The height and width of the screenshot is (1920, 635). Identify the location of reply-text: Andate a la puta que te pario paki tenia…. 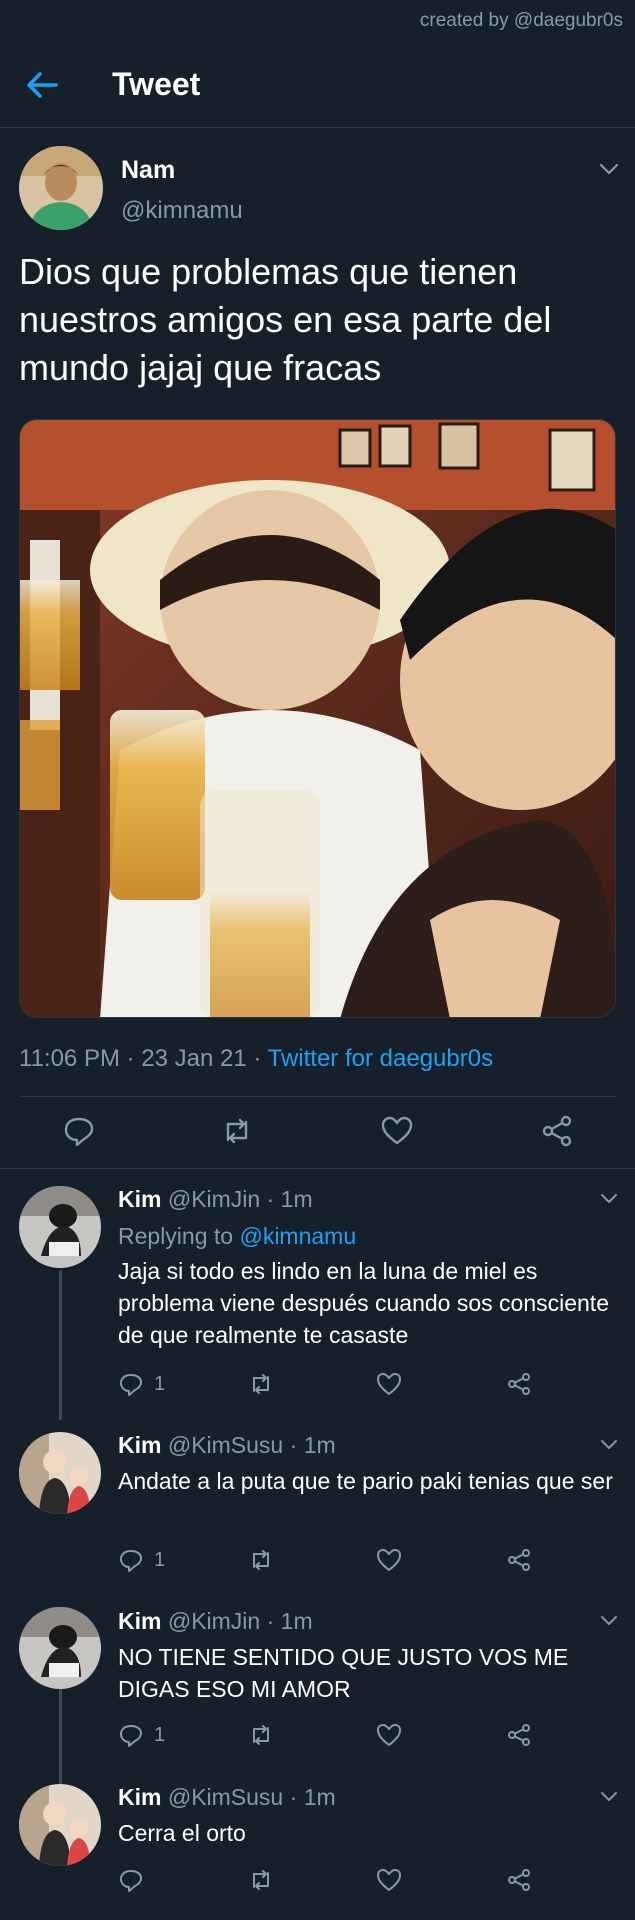
(365, 1481).